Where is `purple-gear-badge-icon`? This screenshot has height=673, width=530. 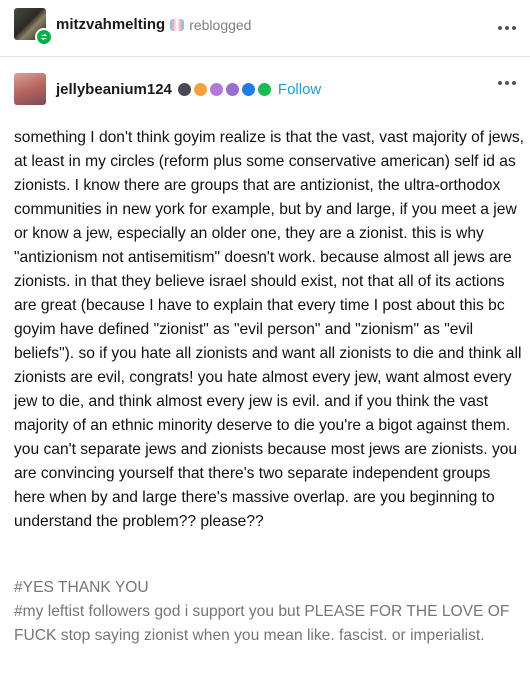 purple-gear-badge-icon is located at coordinates (232, 89).